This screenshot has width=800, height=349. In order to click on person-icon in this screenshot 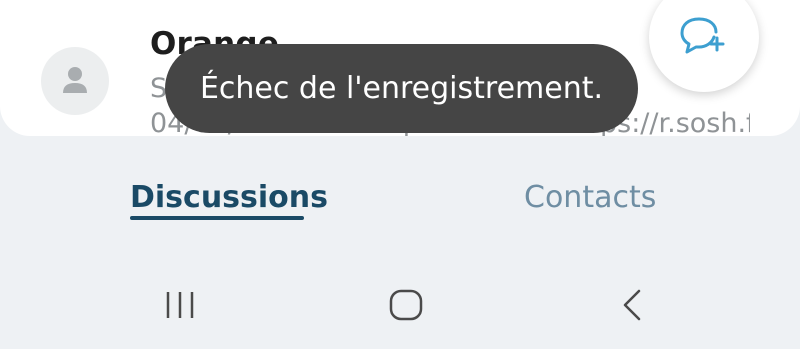, I will do `click(75, 80)`.